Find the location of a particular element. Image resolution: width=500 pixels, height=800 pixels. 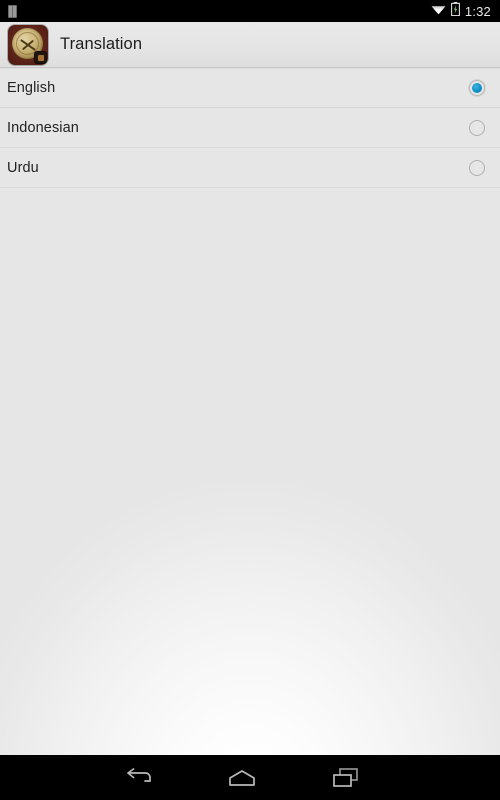

sim-card-icon is located at coordinates (12, 11).